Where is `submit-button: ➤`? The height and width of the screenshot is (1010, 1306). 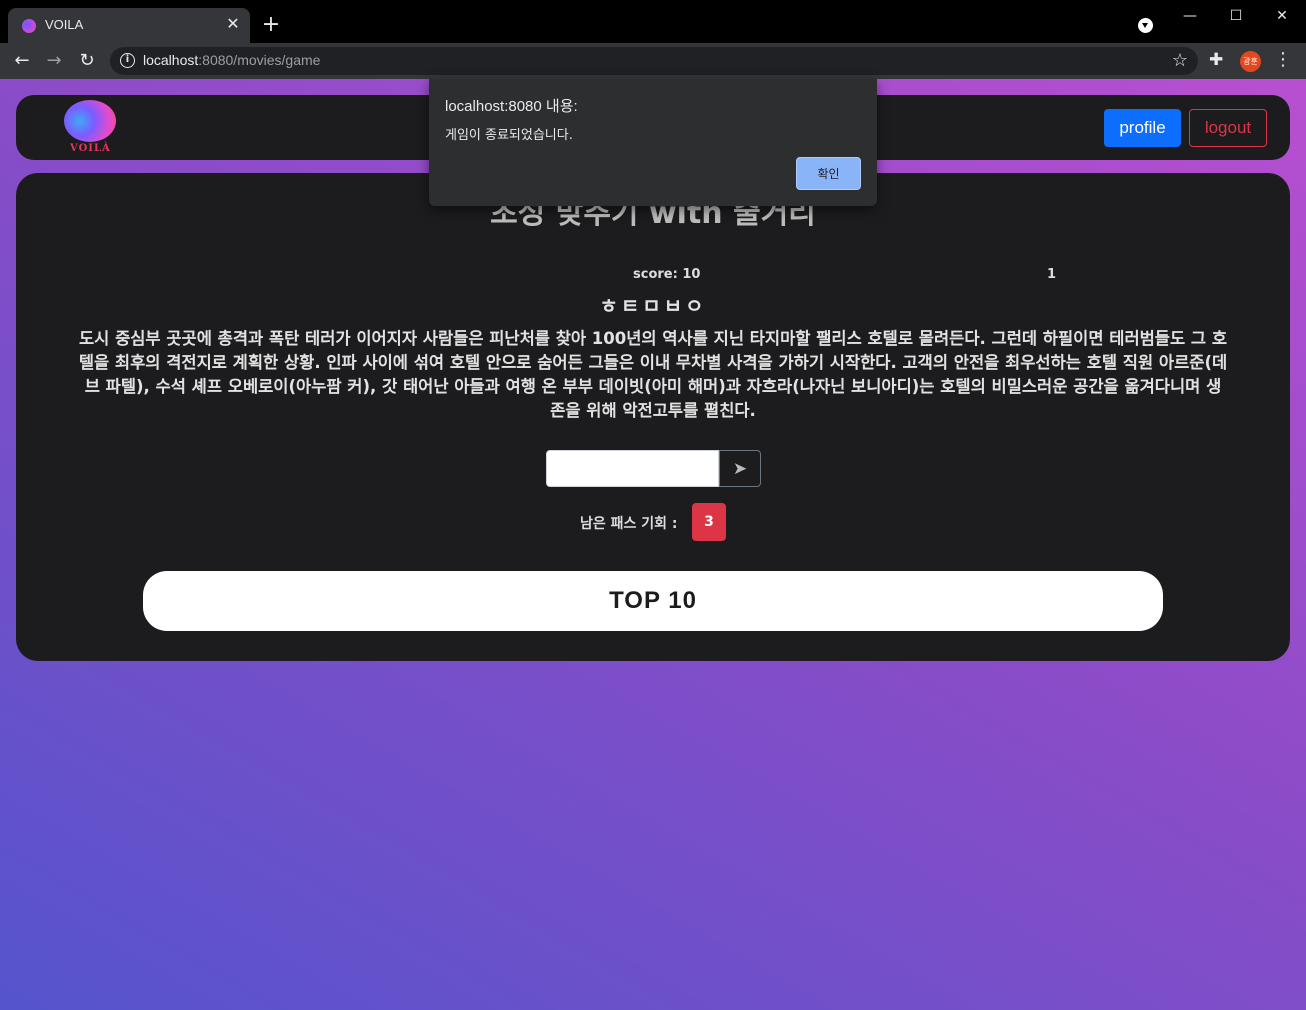
submit-button: ➤ is located at coordinates (740, 468).